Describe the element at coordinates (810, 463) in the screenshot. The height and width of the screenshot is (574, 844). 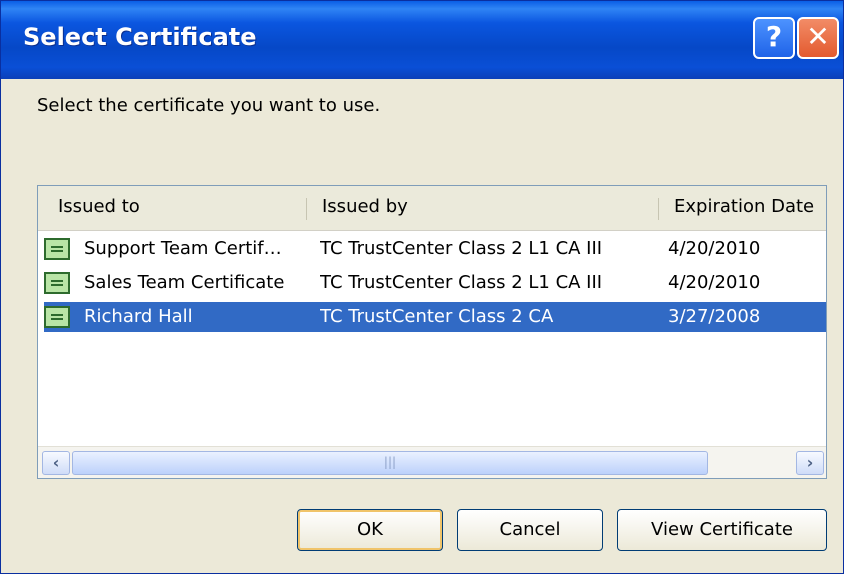
I see `scroll-right-button: ›` at that location.